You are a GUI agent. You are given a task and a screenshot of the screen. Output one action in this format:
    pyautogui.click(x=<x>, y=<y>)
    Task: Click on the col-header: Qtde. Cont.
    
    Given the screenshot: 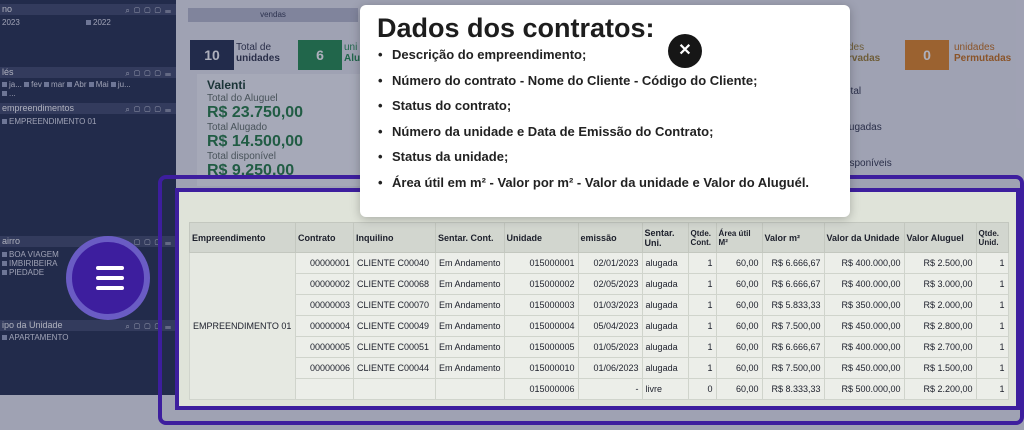 What is the action you would take?
    pyautogui.click(x=702, y=237)
    